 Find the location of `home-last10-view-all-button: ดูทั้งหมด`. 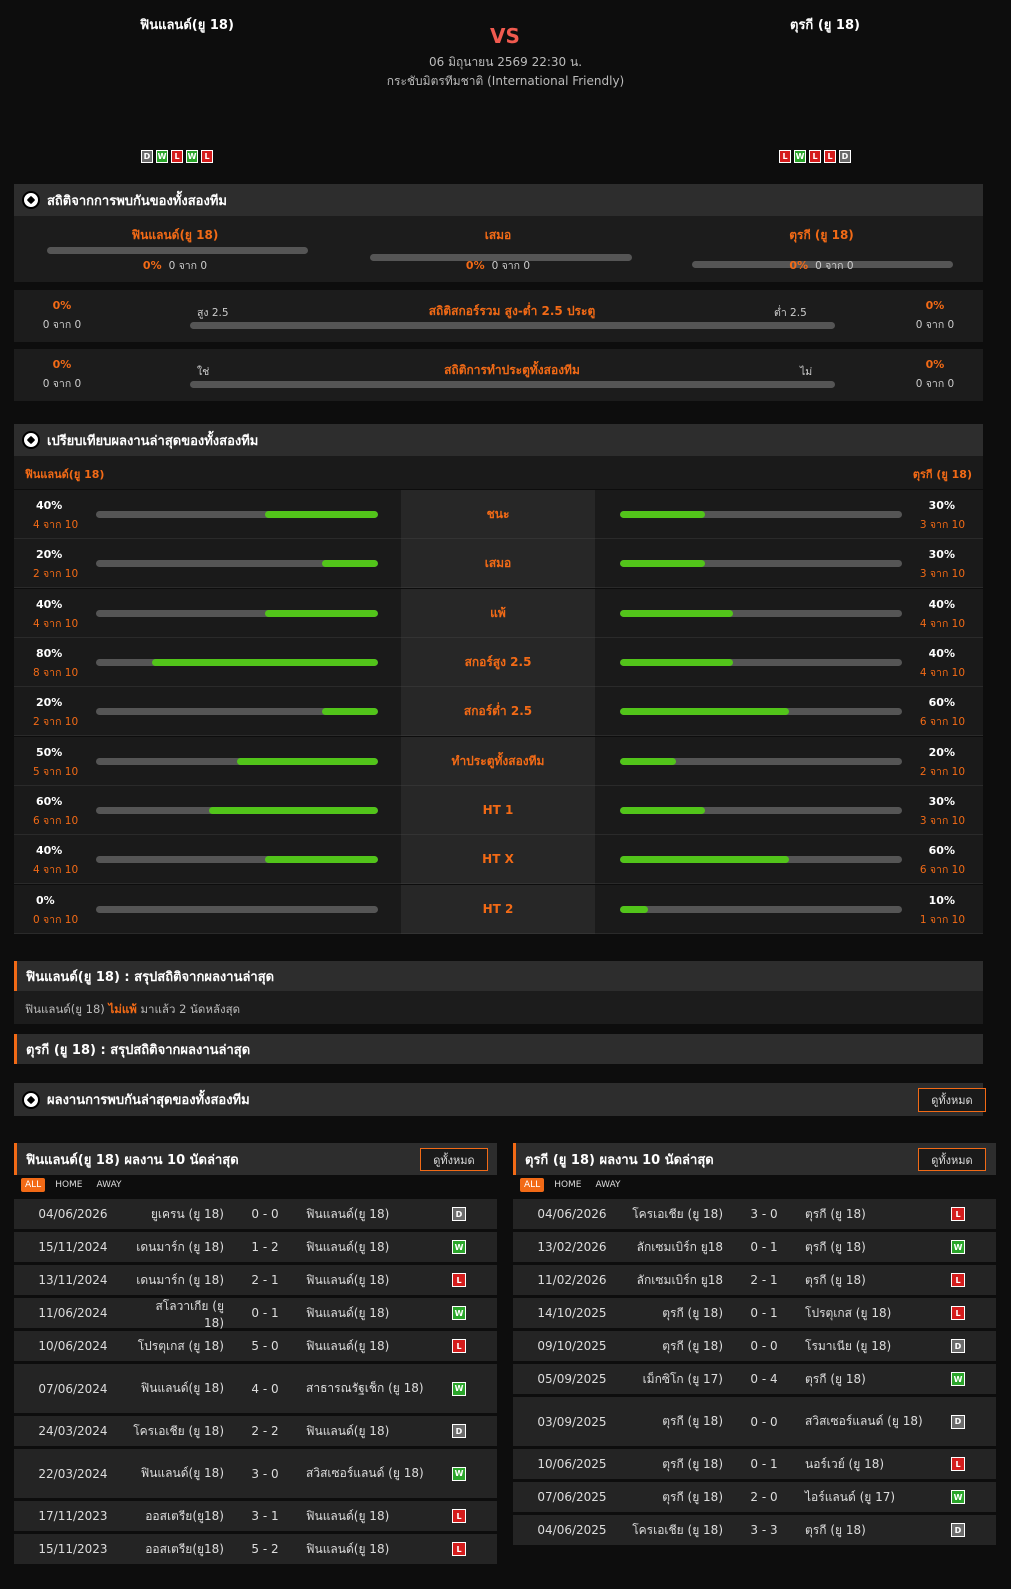

home-last10-view-all-button: ดูทั้งหมด is located at coordinates (454, 1159).